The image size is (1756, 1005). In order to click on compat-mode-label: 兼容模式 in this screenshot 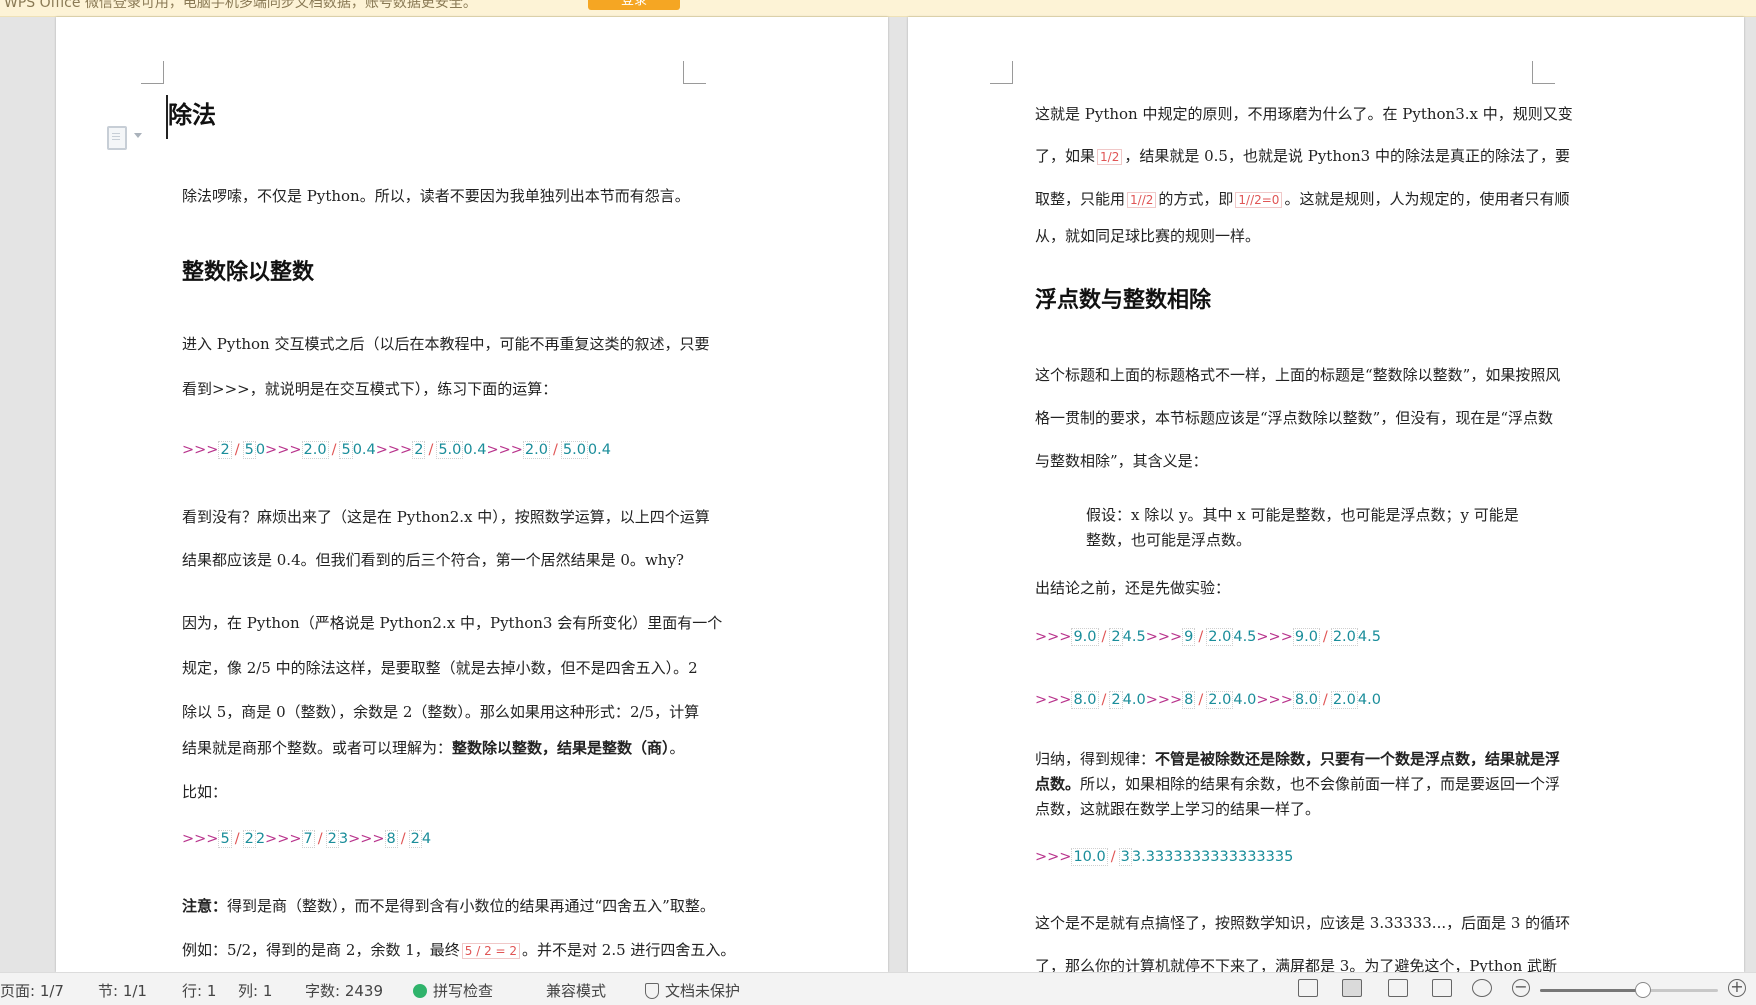, I will do `click(576, 991)`.